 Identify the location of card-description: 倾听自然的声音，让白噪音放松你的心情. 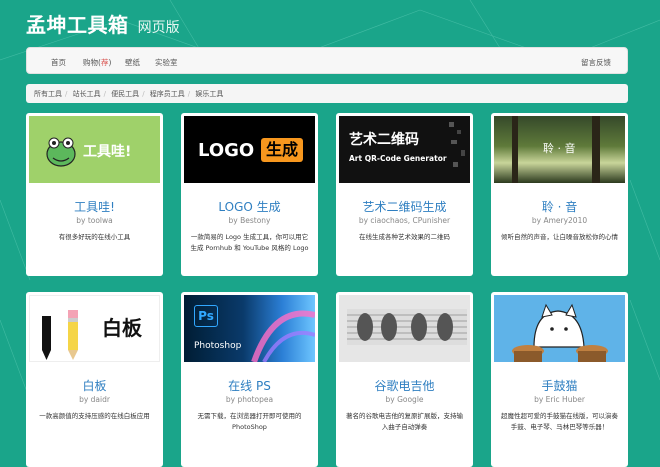
(559, 237).